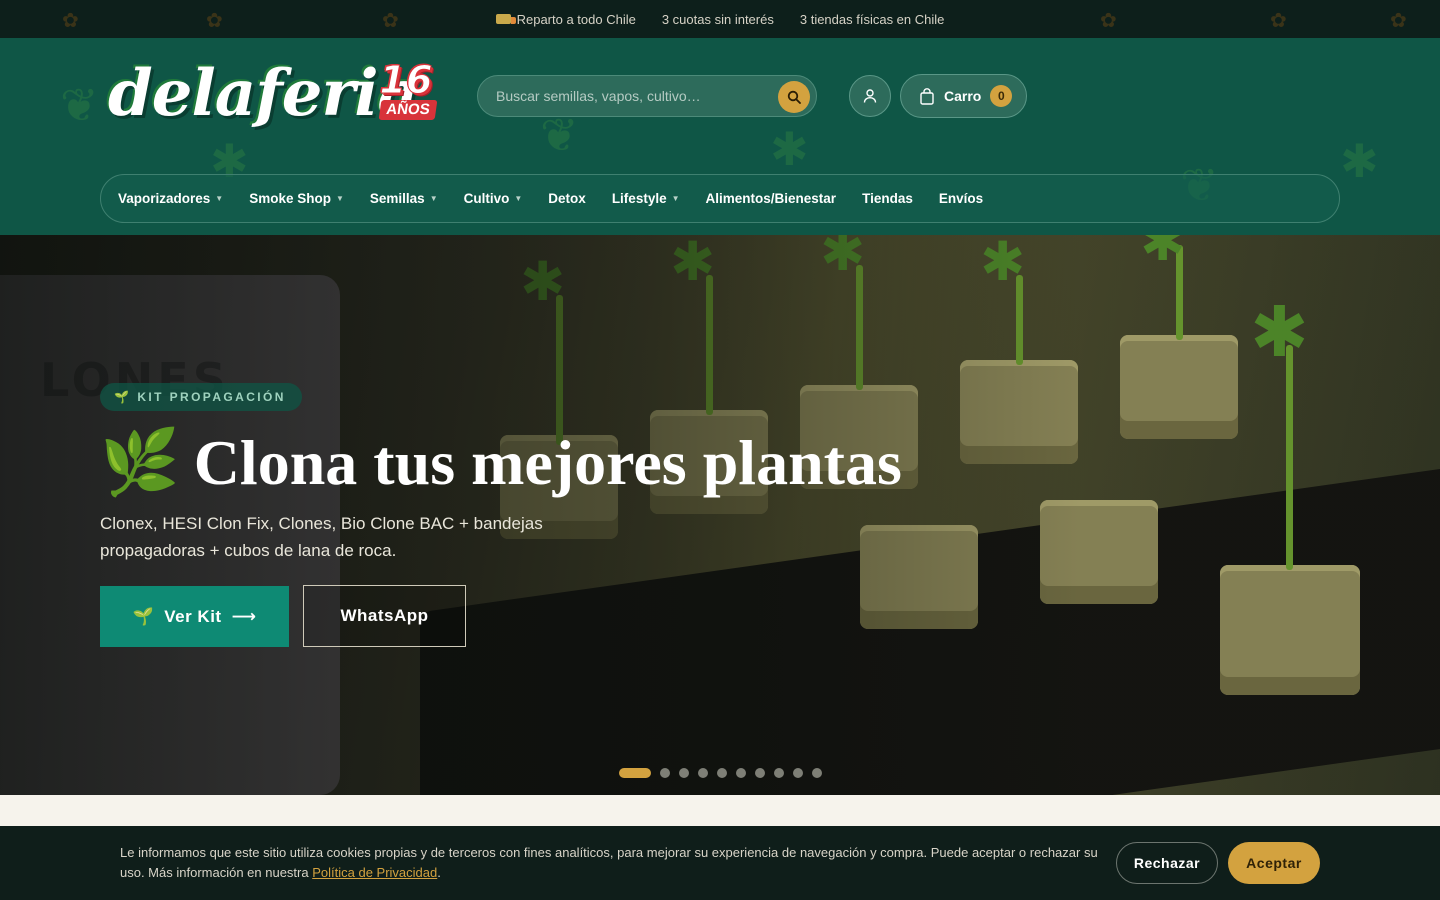 This screenshot has width=1440, height=900. Describe the element at coordinates (505, 19) in the screenshot. I see `truck-icon` at that location.